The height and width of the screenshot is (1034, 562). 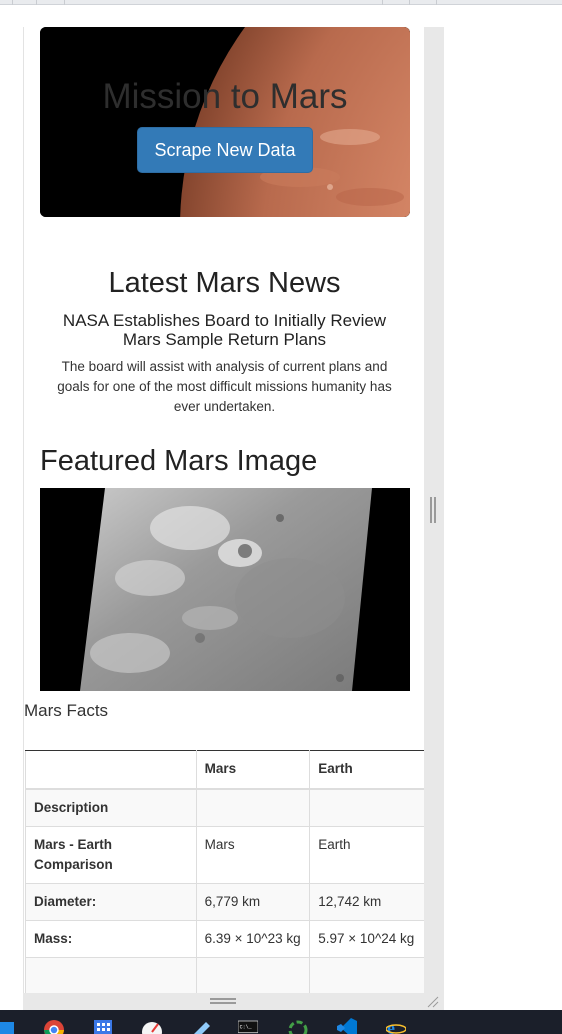 What do you see at coordinates (111, 807) in the screenshot?
I see `row-label: Description` at bounding box center [111, 807].